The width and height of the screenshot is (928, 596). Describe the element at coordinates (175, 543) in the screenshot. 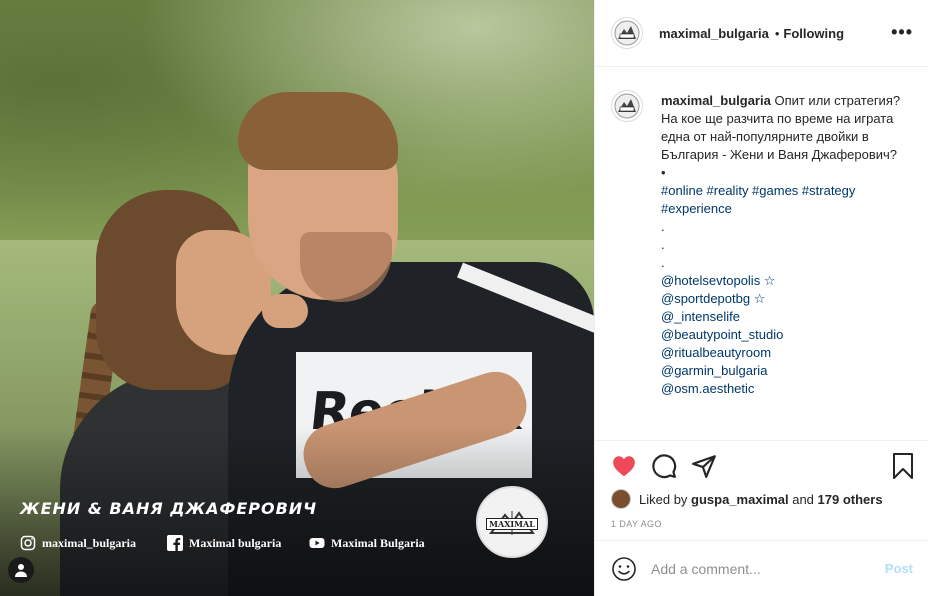

I see `facebook-icon` at that location.